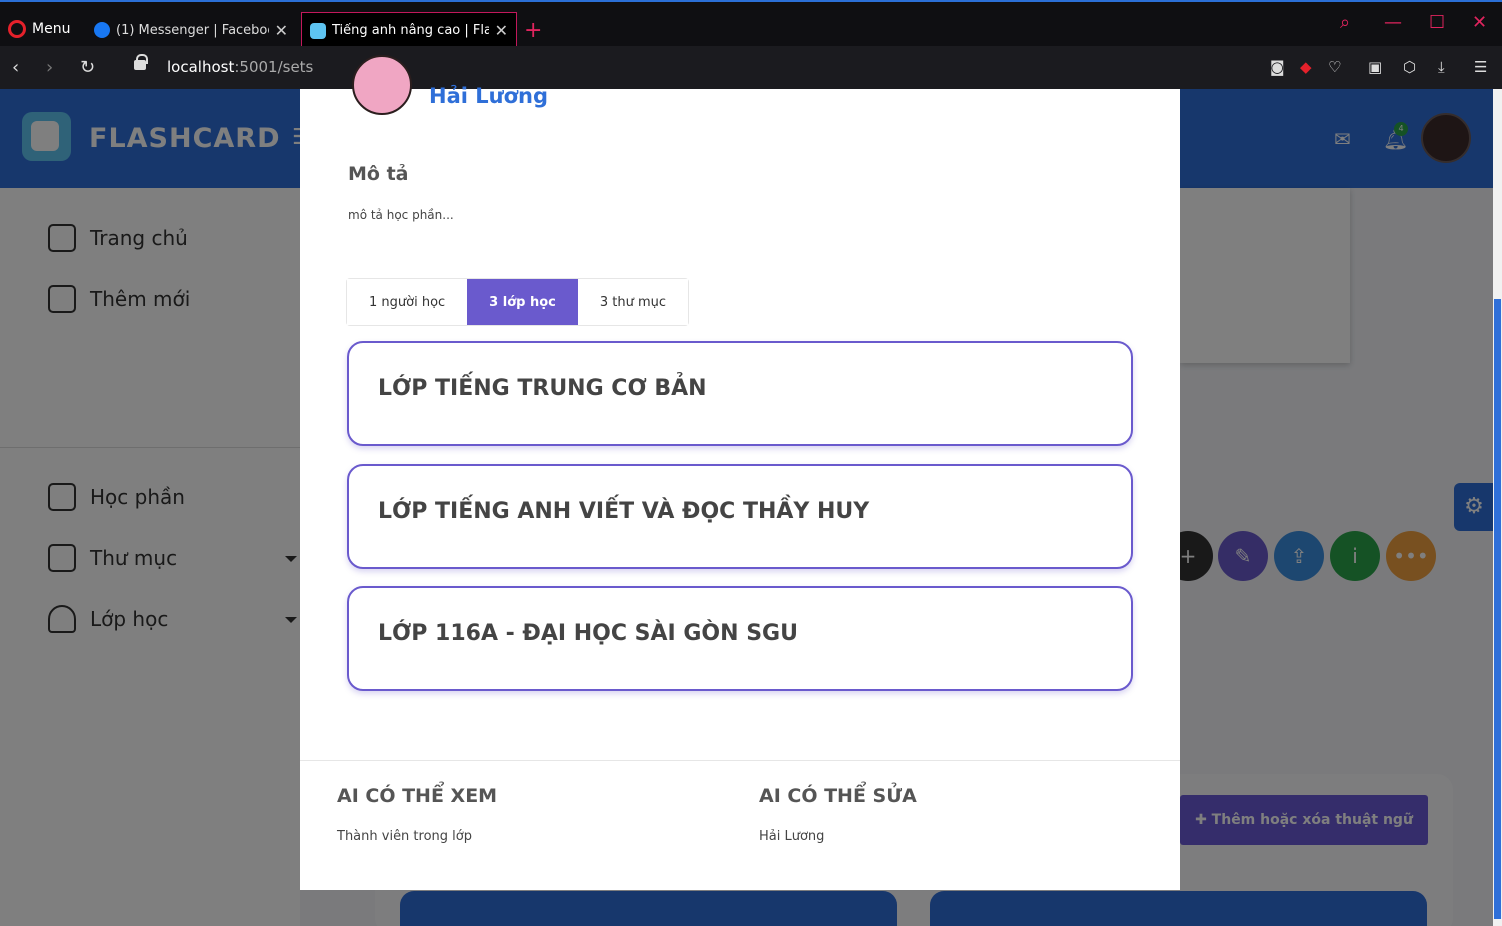 The image size is (1502, 926). What do you see at coordinates (1441, 67) in the screenshot?
I see `download-icon: ⤓` at bounding box center [1441, 67].